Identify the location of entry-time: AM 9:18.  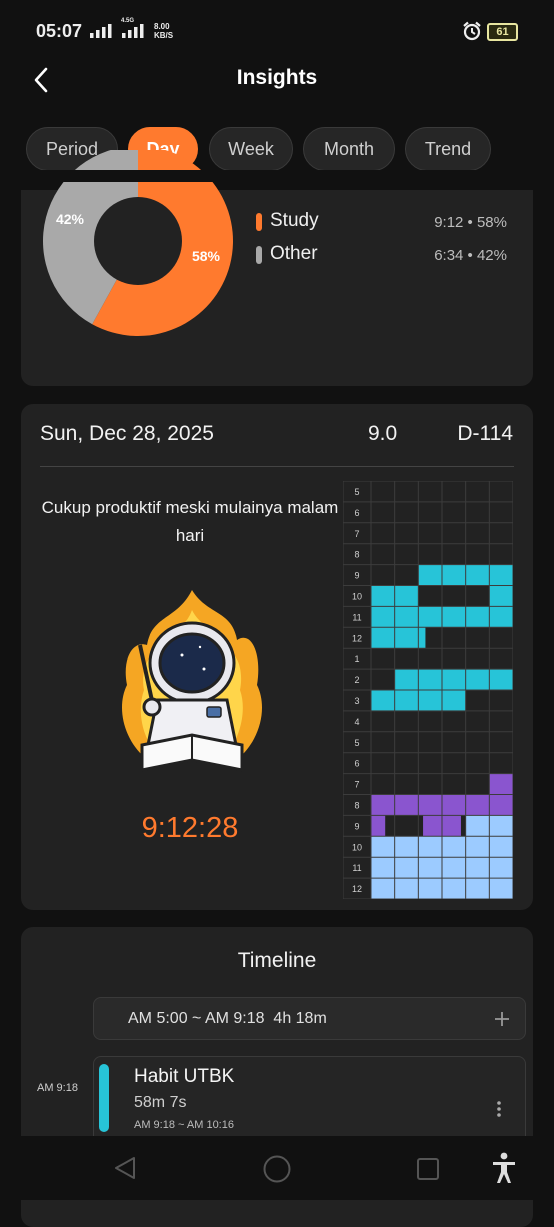
(57, 1088).